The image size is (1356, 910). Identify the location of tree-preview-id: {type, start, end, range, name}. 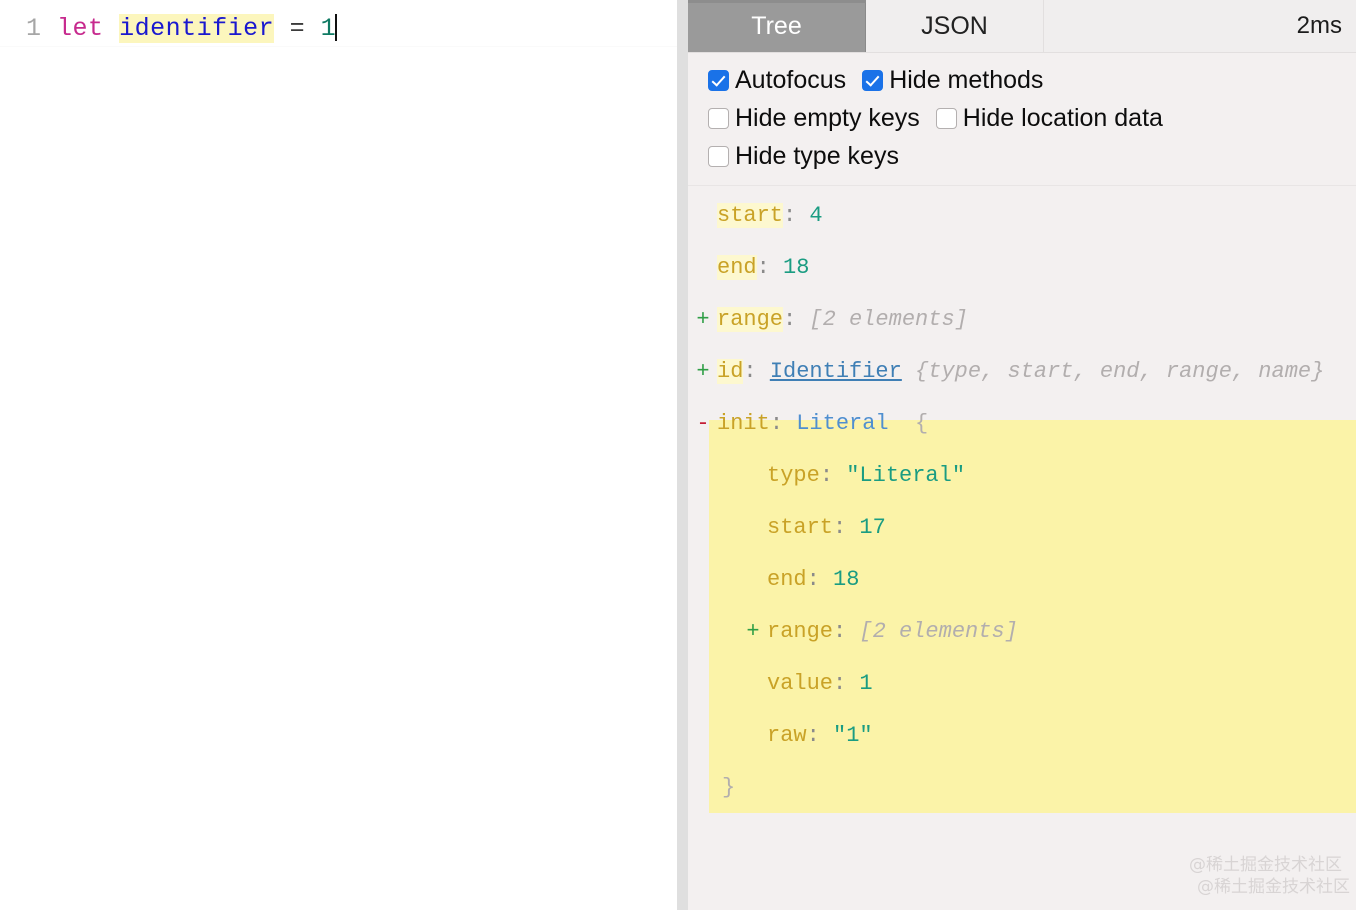
(1120, 371).